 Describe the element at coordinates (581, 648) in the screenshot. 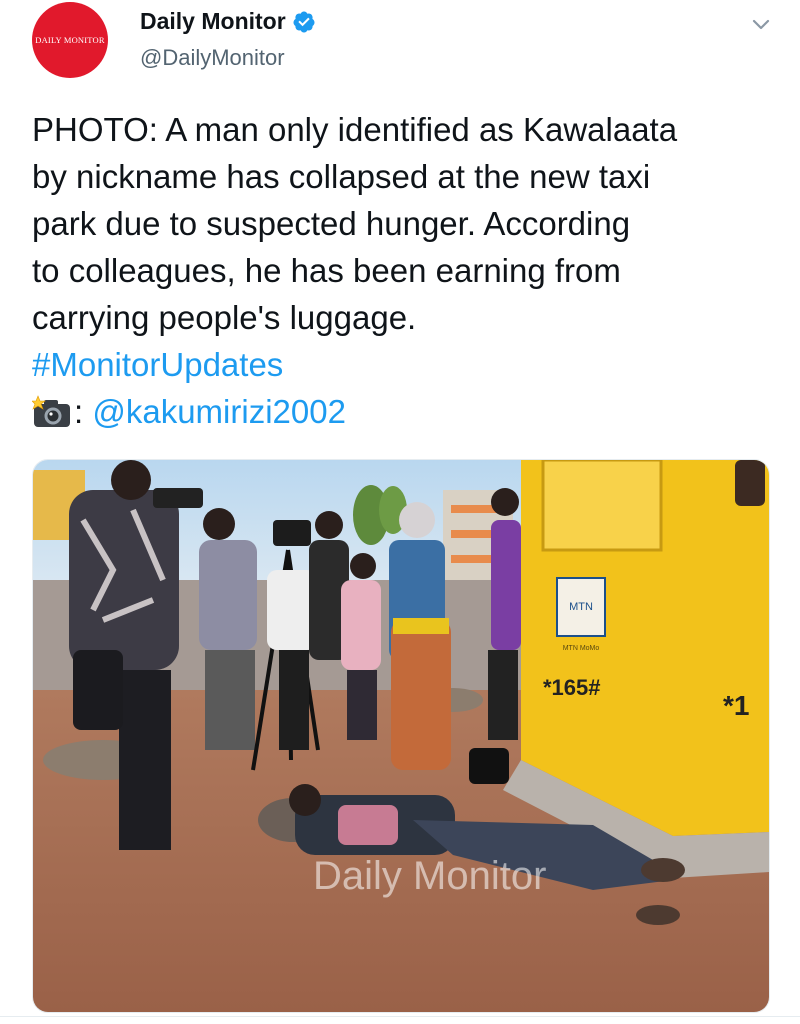

I see `kiosk-small-text: MTN MoMo` at that location.